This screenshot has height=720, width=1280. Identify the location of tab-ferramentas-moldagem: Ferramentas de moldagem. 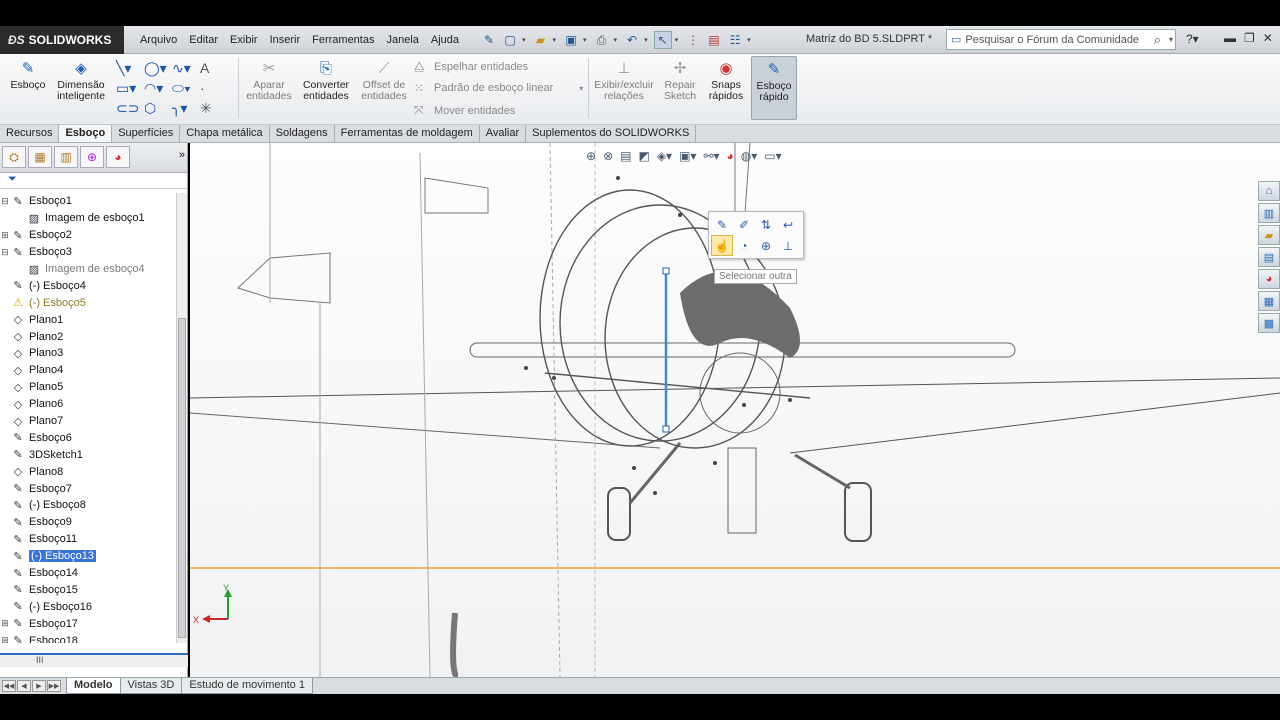
(407, 133).